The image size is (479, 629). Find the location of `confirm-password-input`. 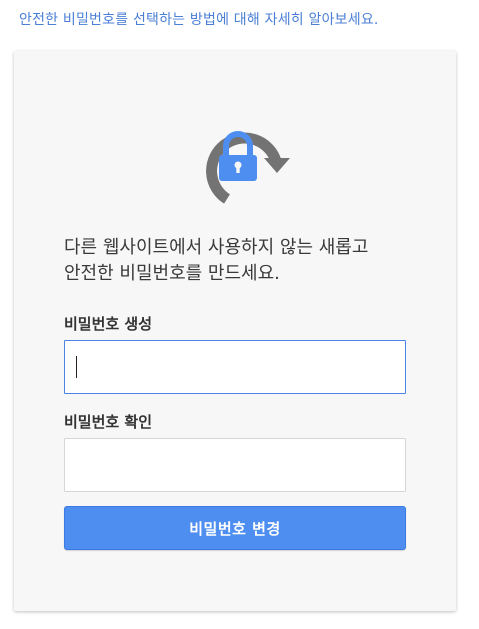

confirm-password-input is located at coordinates (235, 465).